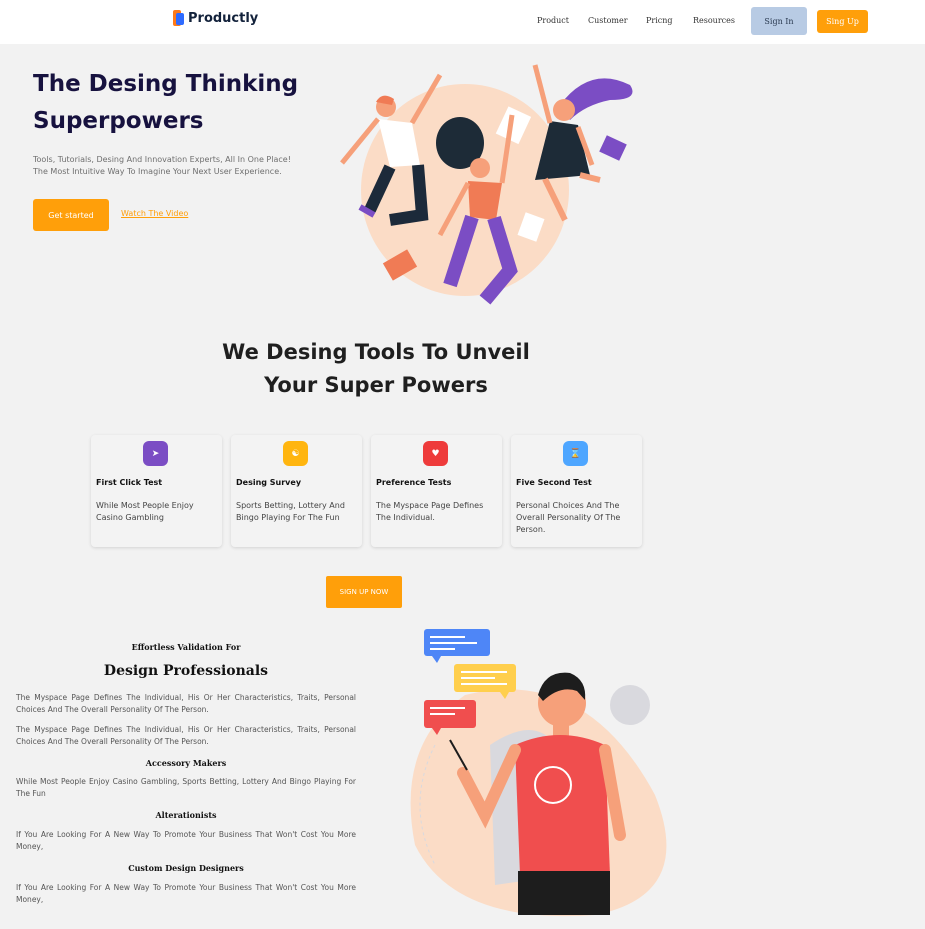  Describe the element at coordinates (186, 868) in the screenshot. I see `custom-design-heading: Custom Design Designers` at that location.